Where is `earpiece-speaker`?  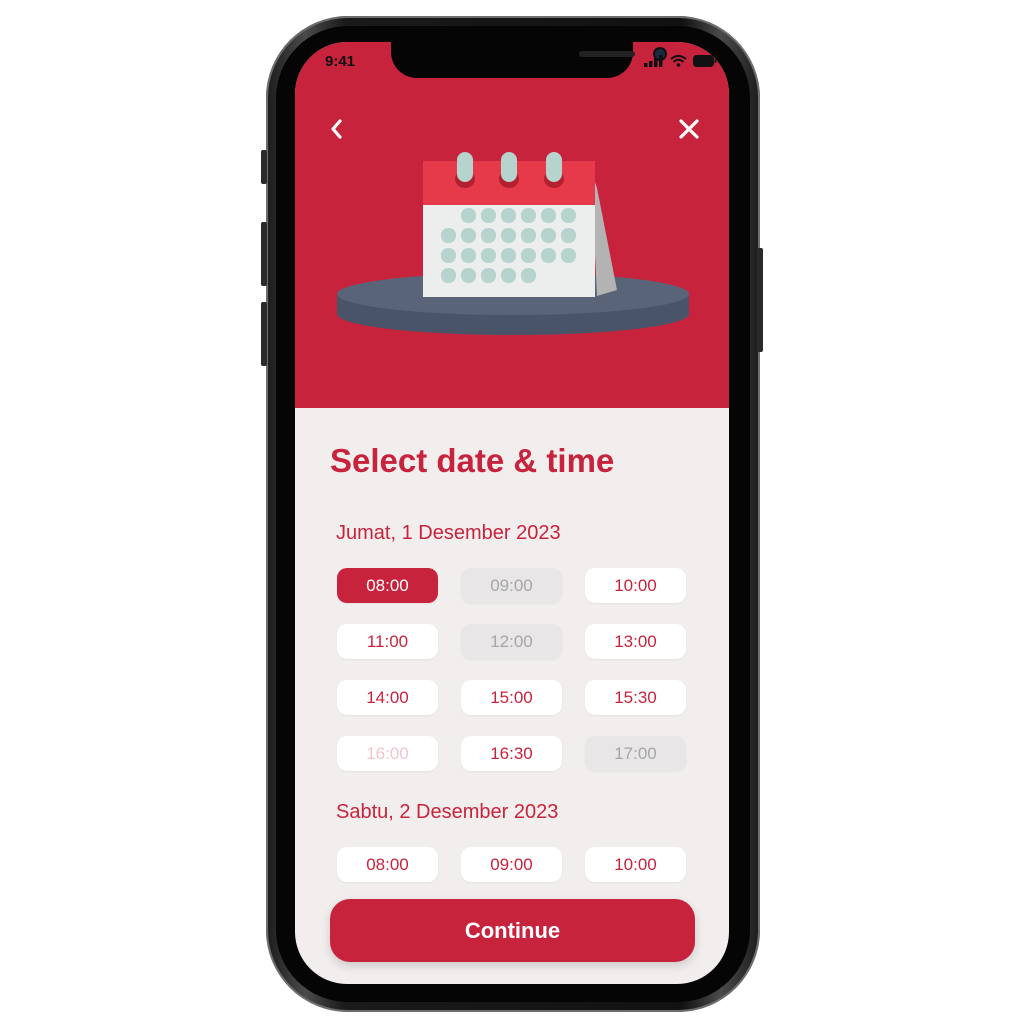
earpiece-speaker is located at coordinates (607, 54).